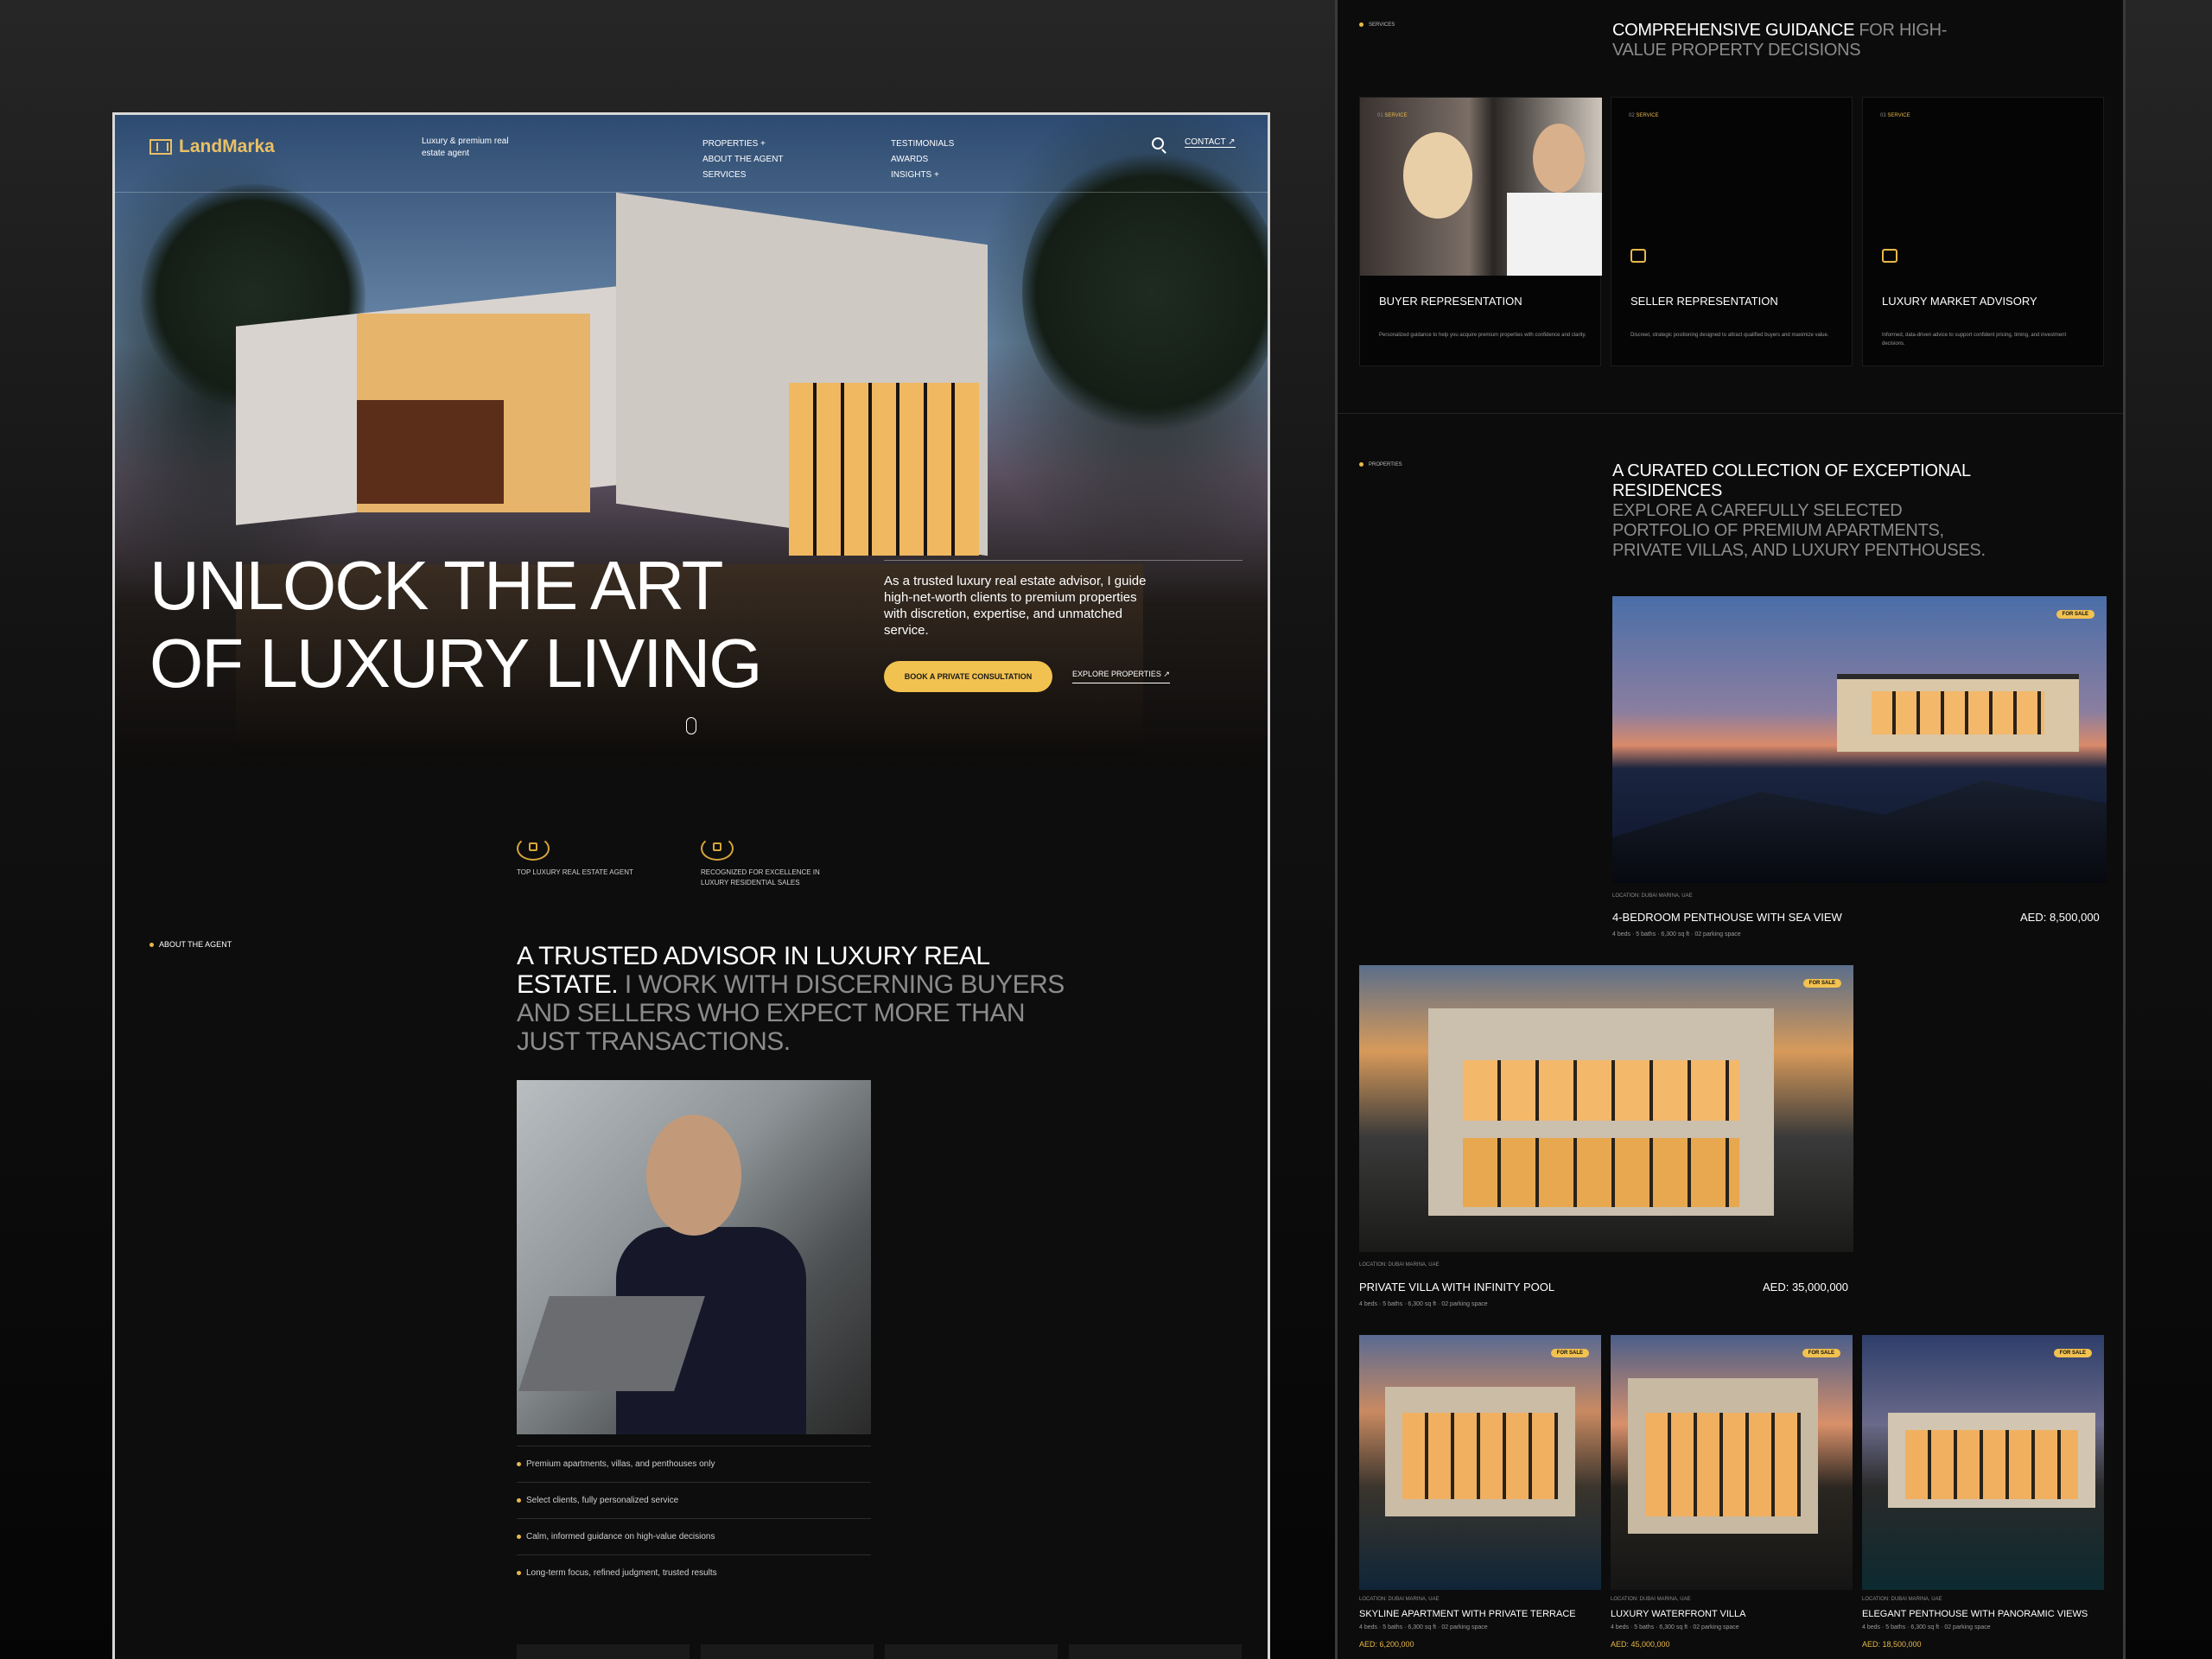  Describe the element at coordinates (1063, 560) in the screenshot. I see `hero-divider` at that location.